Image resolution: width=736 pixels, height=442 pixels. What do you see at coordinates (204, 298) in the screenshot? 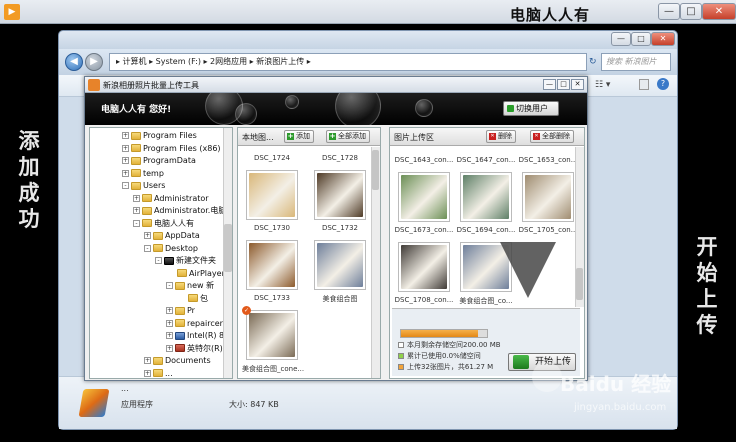
I see `tree-node-label: 包` at bounding box center [204, 298].